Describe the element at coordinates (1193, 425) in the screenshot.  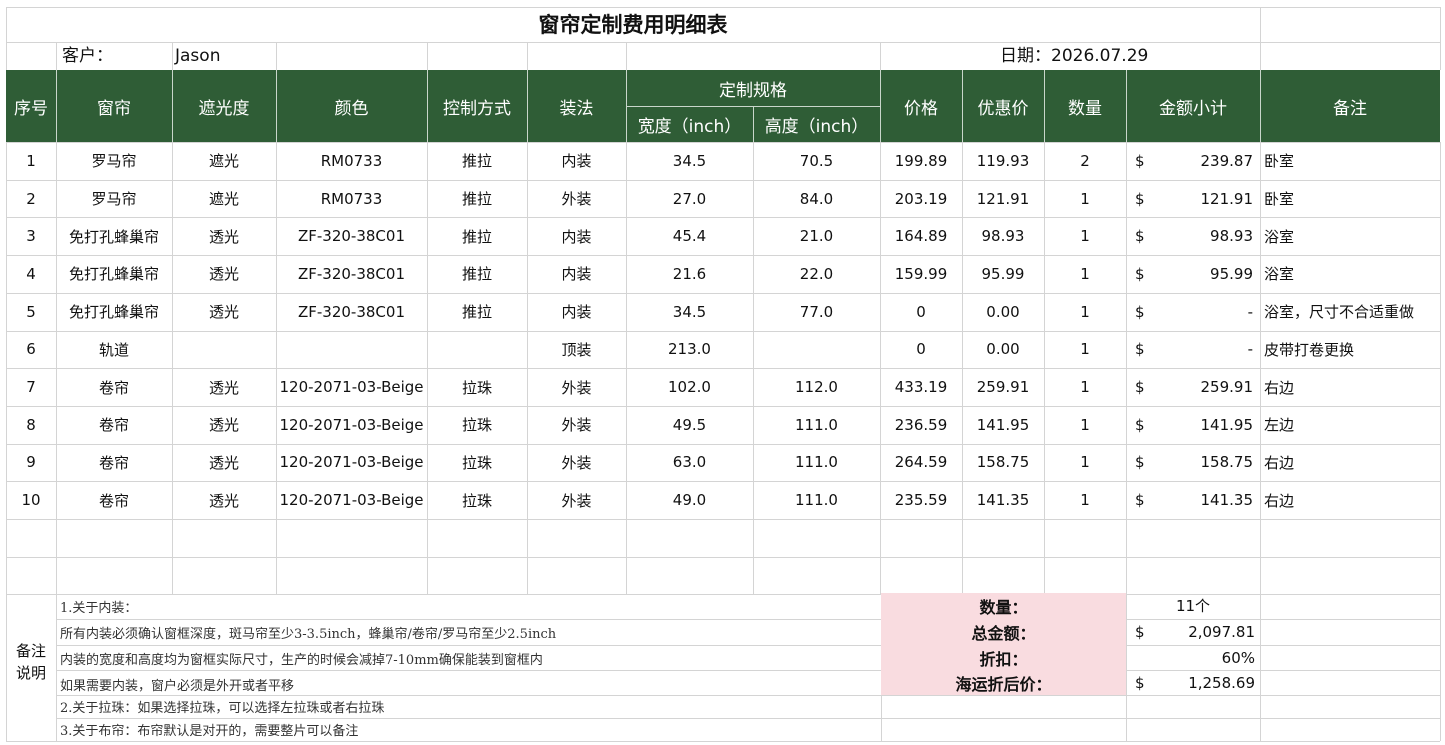
I see `cell-subtotal: 141.95` at that location.